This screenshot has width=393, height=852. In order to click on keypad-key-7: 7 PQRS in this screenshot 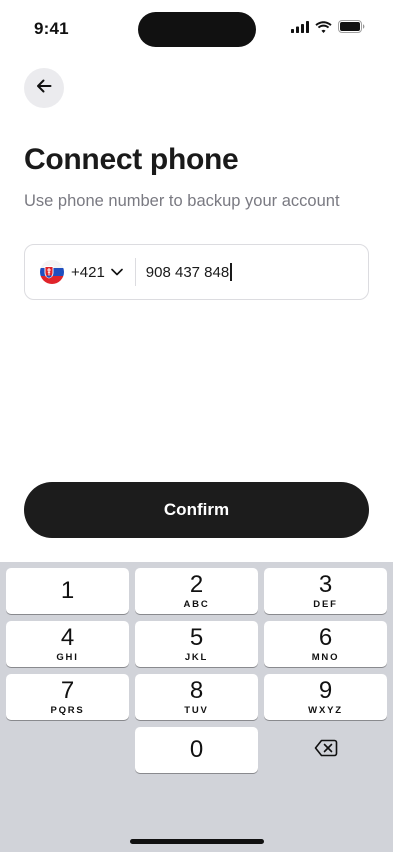, I will do `click(67, 697)`.